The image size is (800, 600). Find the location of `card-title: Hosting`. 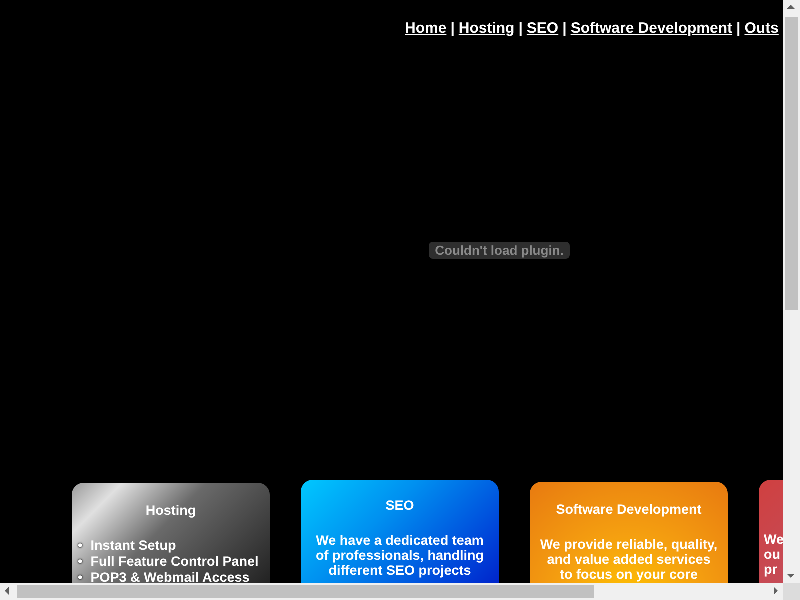

card-title: Hosting is located at coordinates (171, 510).